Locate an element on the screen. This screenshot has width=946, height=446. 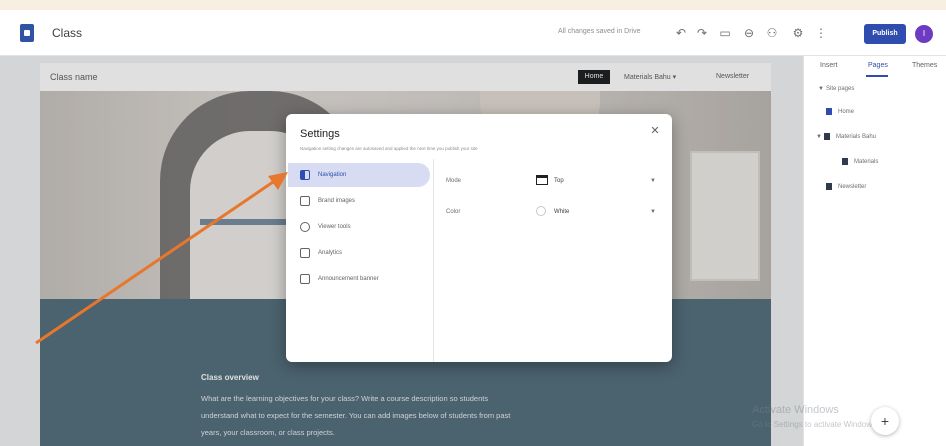
annotation-arrow is located at coordinates (161, 258).